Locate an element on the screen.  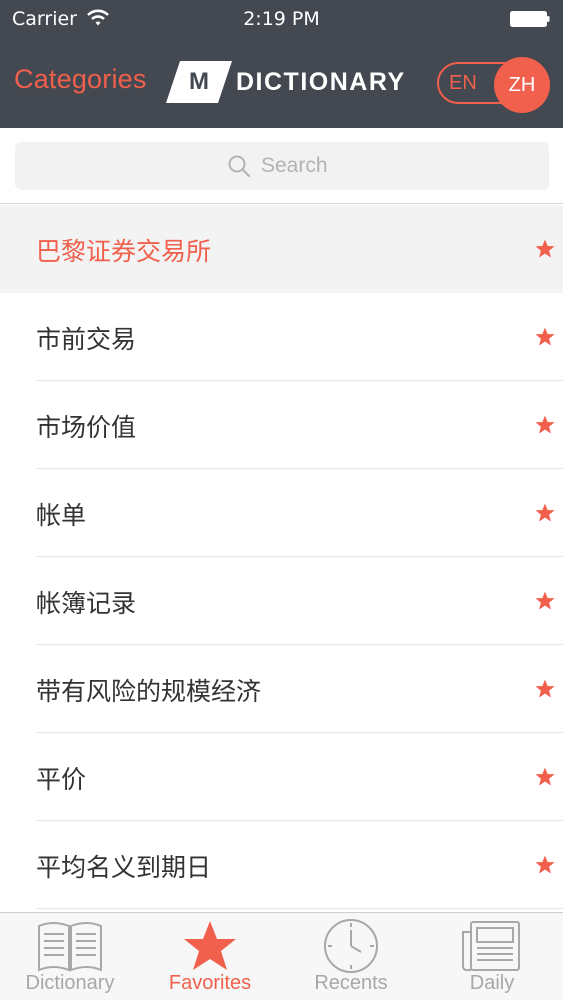
clock-icon is located at coordinates (351, 946).